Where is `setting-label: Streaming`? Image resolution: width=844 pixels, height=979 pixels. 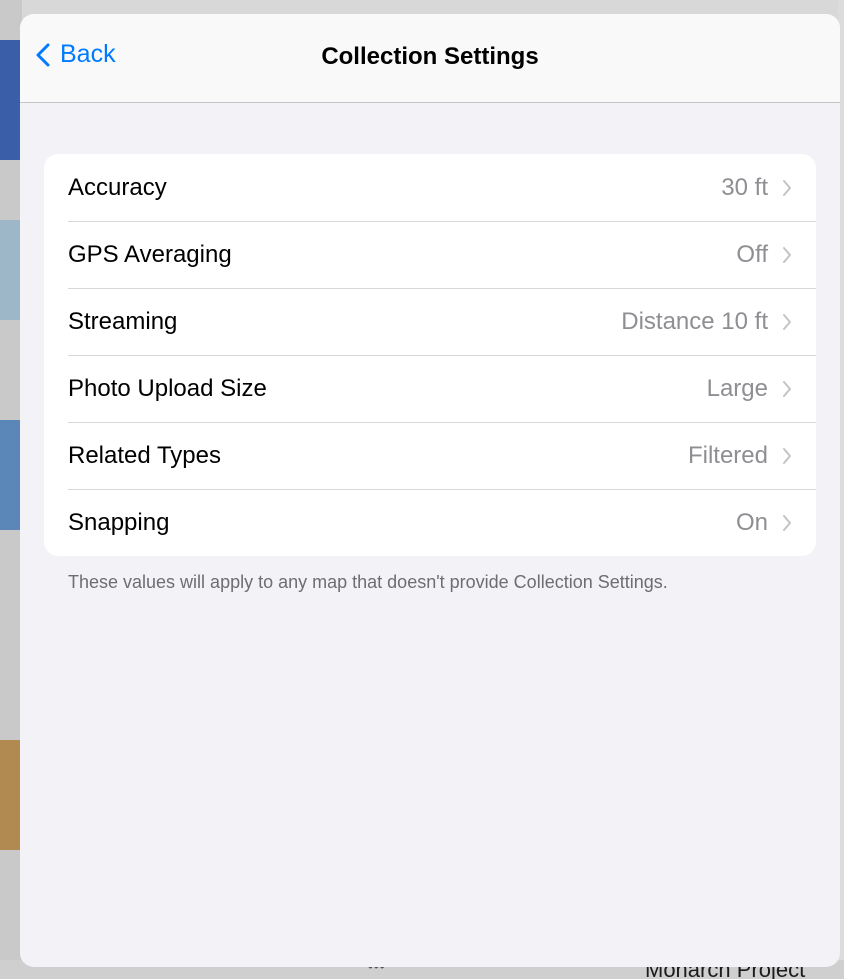 setting-label: Streaming is located at coordinates (123, 321).